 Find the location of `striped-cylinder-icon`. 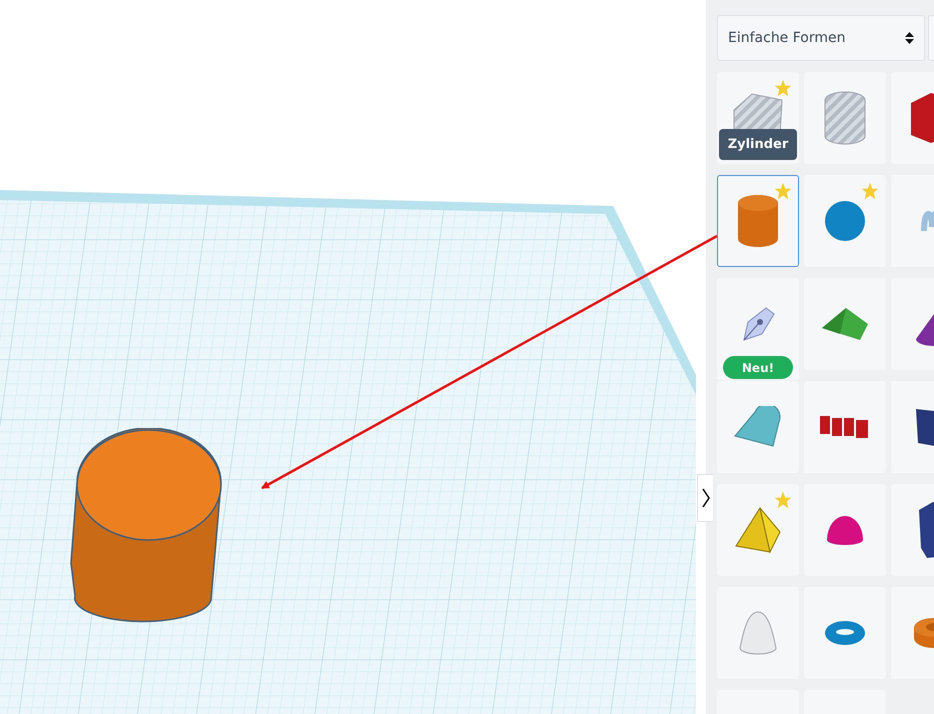

striped-cylinder-icon is located at coordinates (845, 118).